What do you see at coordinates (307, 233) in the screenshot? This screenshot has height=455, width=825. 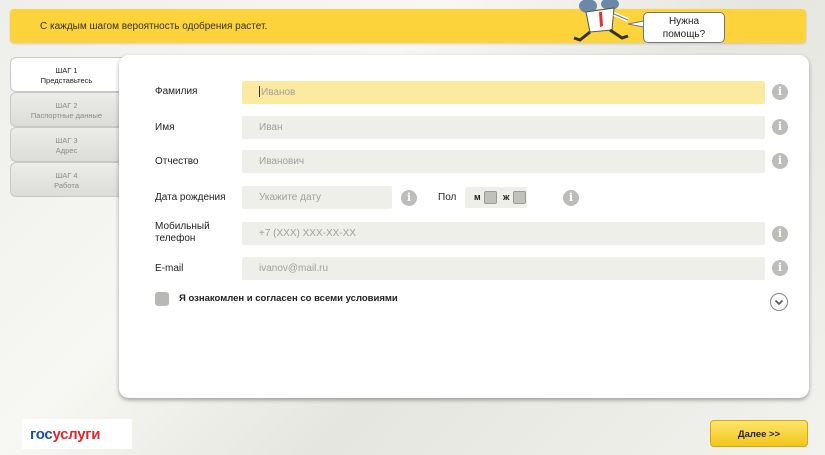 I see `phone-placeholder: +7 (XXX) XXX-XX-XX` at bounding box center [307, 233].